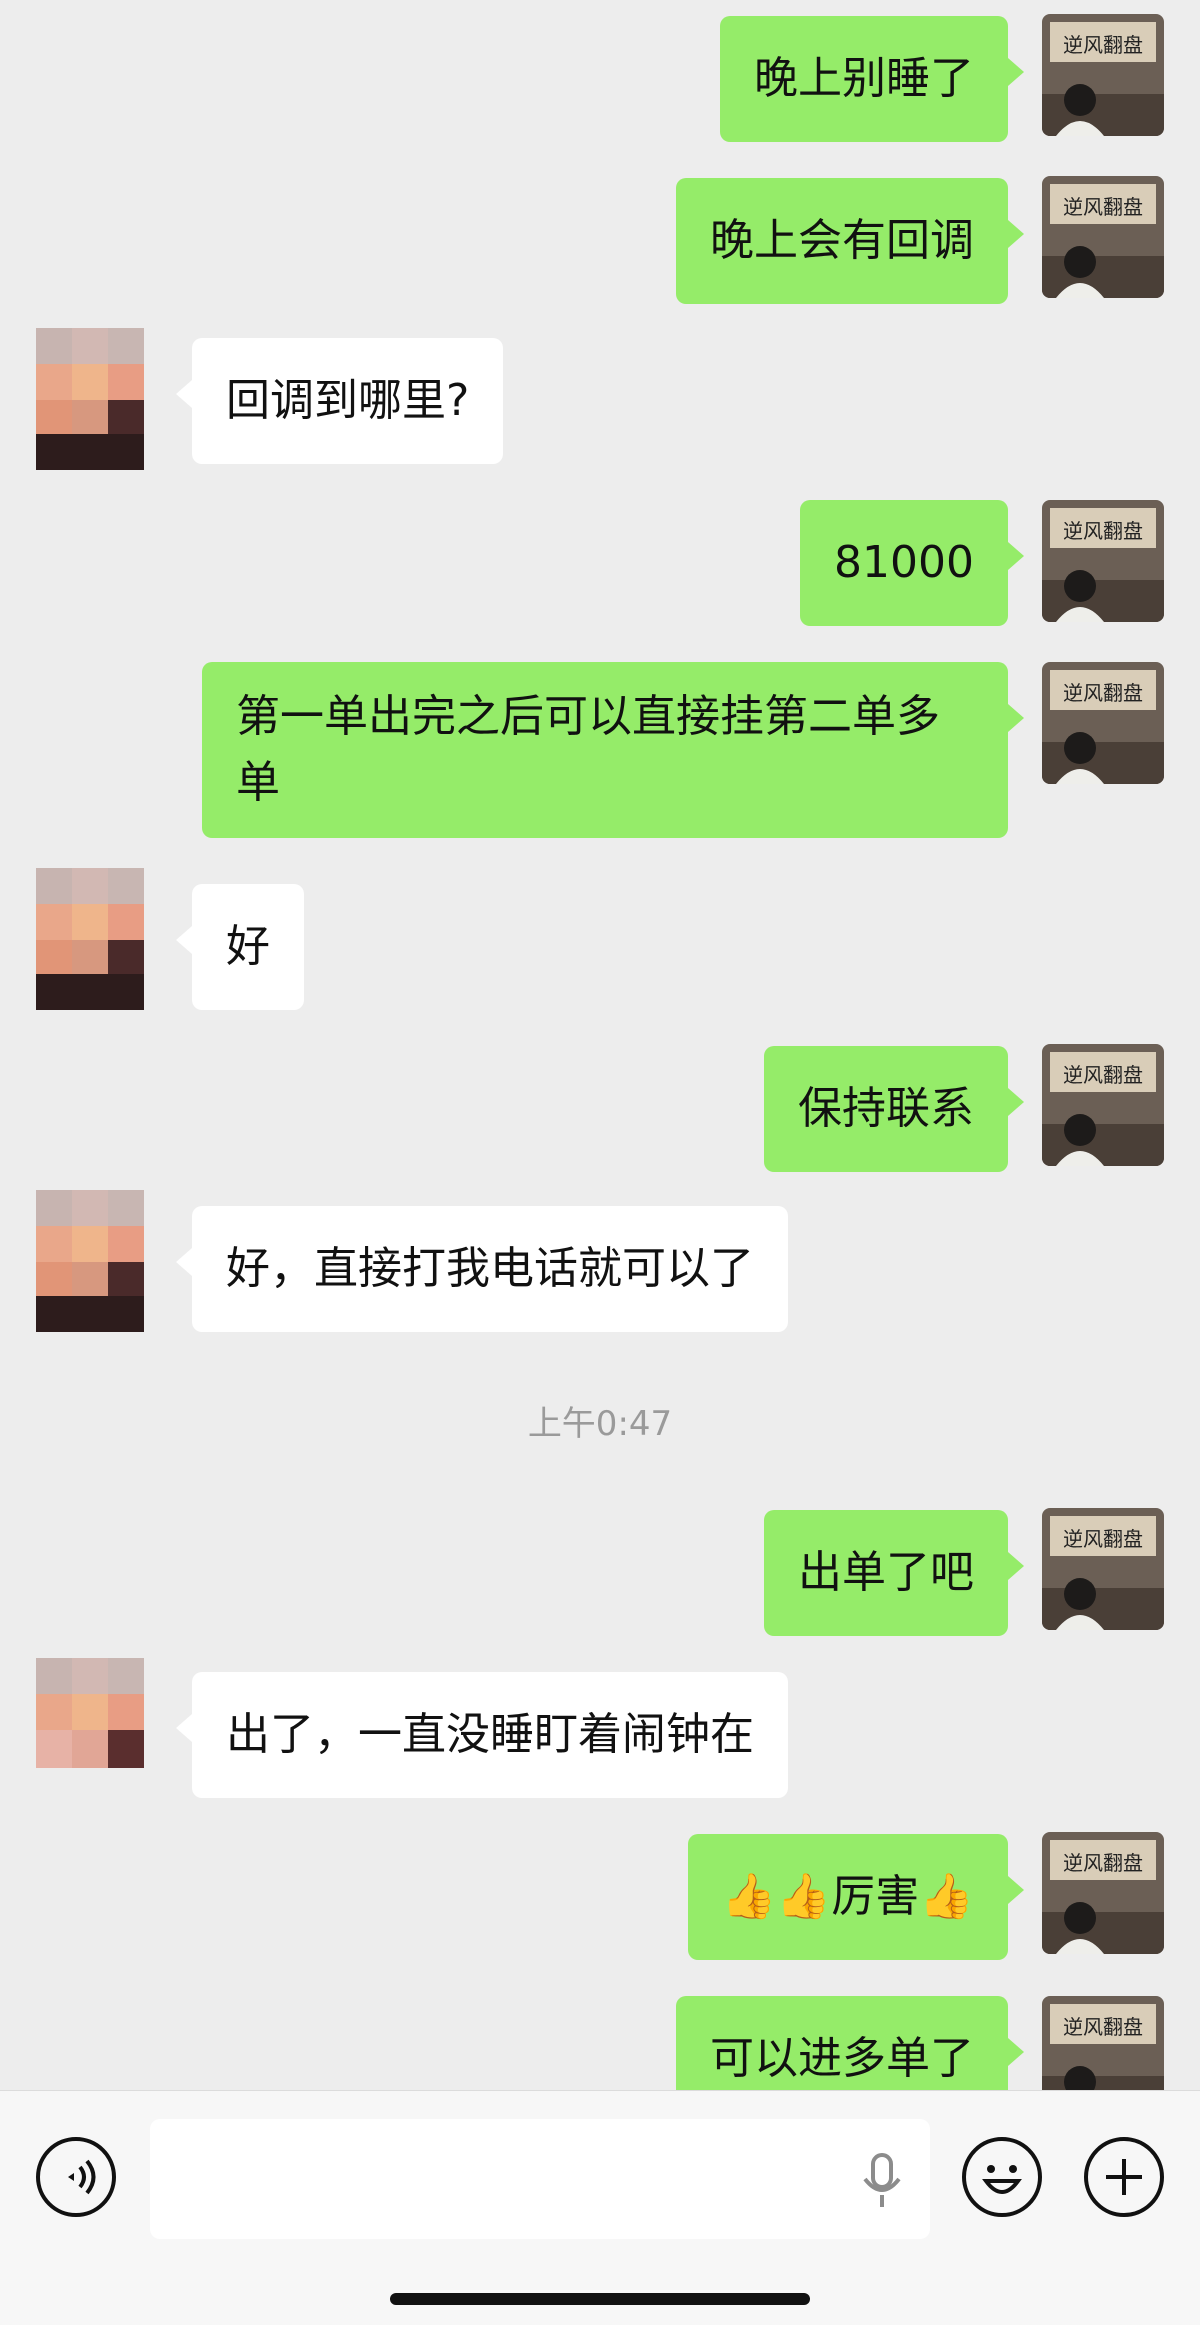 The height and width of the screenshot is (2325, 1200). What do you see at coordinates (490, 1268) in the screenshot?
I see `message-text: 好，直接打我电话就可以了` at bounding box center [490, 1268].